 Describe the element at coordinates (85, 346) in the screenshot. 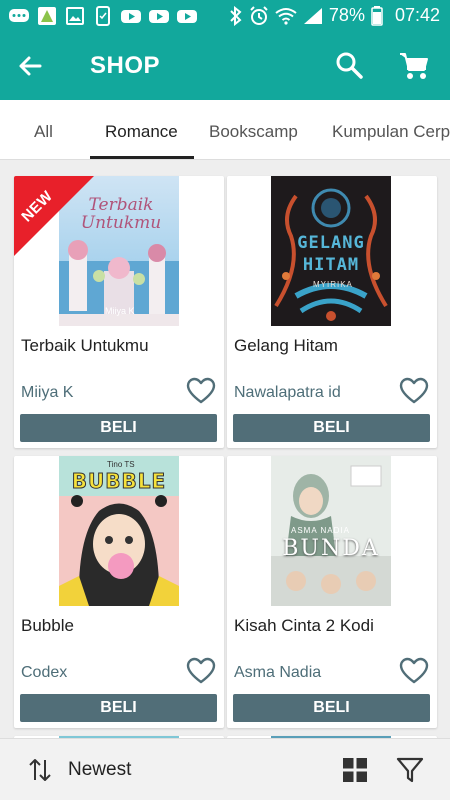

I see `product-title: Terbaik Untukmu` at that location.